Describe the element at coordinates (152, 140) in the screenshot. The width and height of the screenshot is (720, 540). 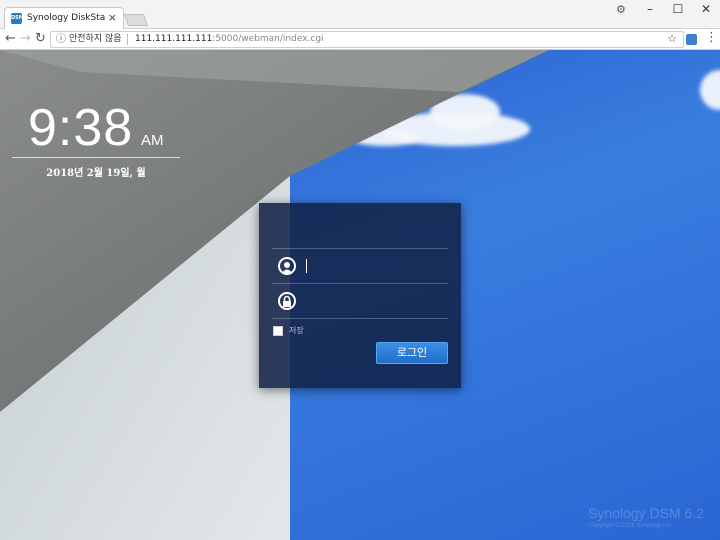
I see `clock-ampm: AM` at that location.